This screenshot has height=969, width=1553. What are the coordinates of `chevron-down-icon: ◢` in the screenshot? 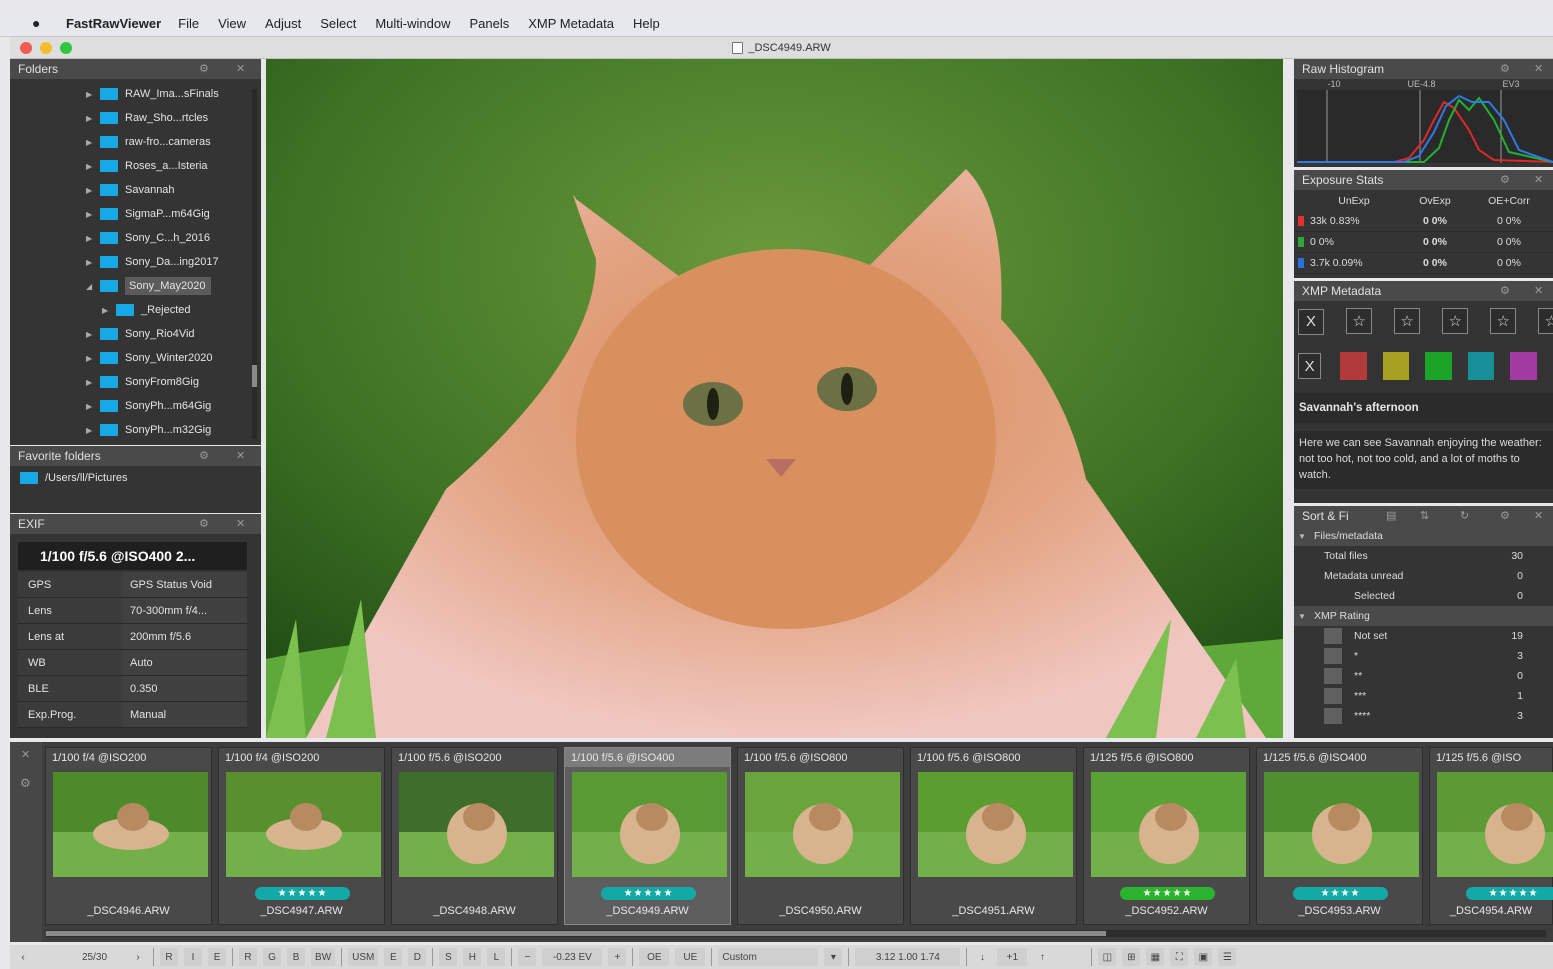 It's located at (93, 286).